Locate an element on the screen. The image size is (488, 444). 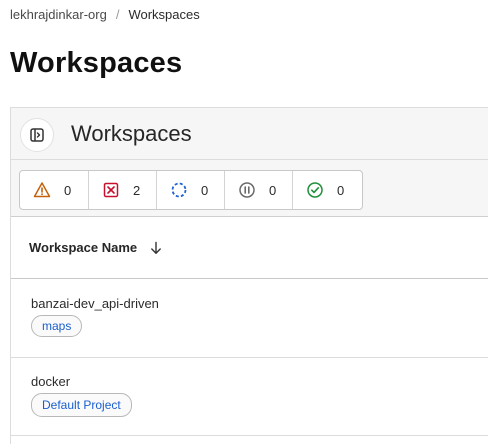
project-tag: Default Project is located at coordinates (81, 405).